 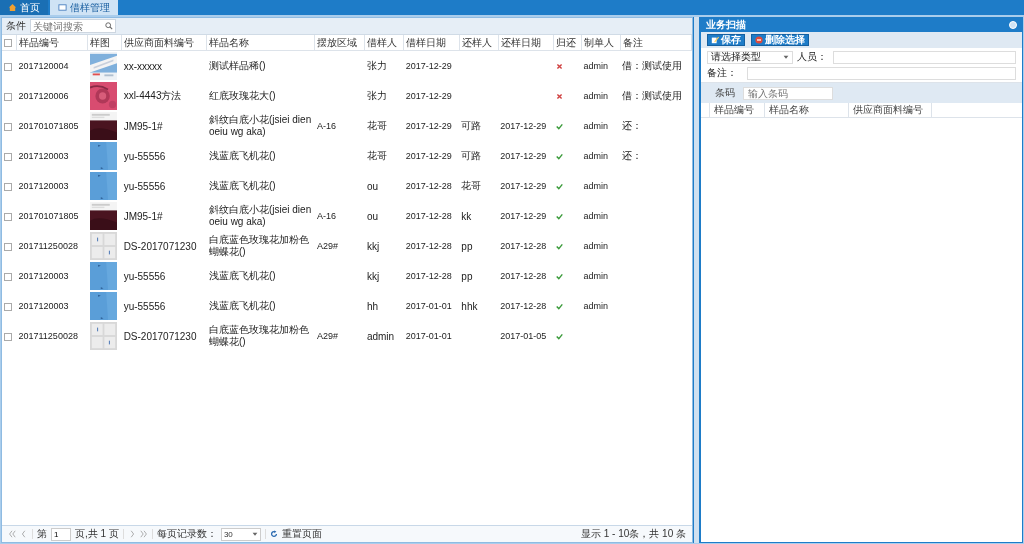 What do you see at coordinates (24, 7) in the screenshot?
I see `tab: 首页` at bounding box center [24, 7].